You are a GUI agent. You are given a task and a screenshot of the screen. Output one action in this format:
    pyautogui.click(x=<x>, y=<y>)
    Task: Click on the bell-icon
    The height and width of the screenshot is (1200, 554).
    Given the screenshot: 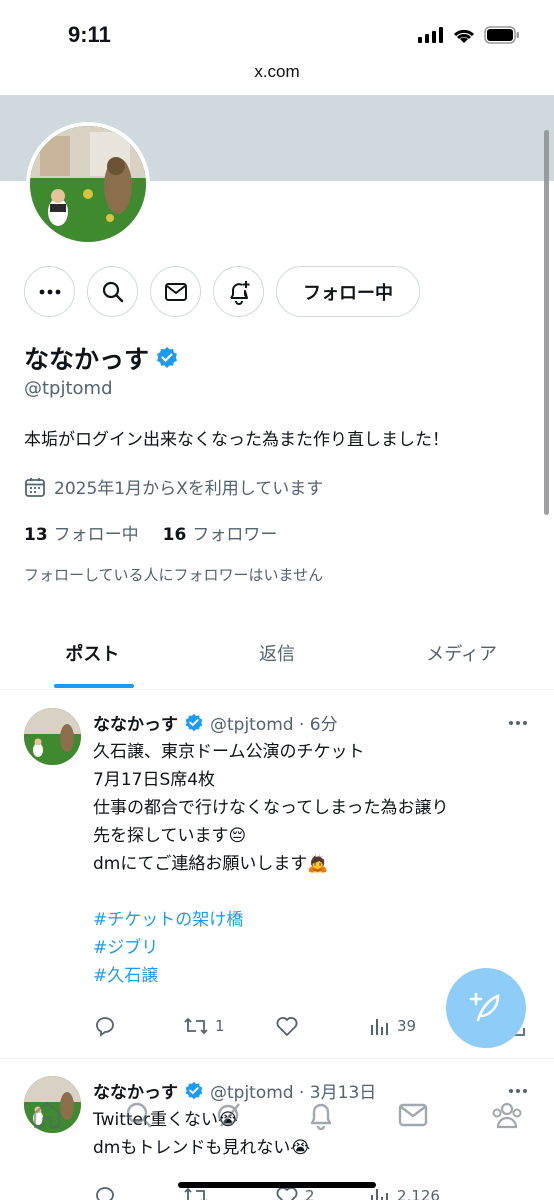 What is the action you would take?
    pyautogui.click(x=321, y=1115)
    